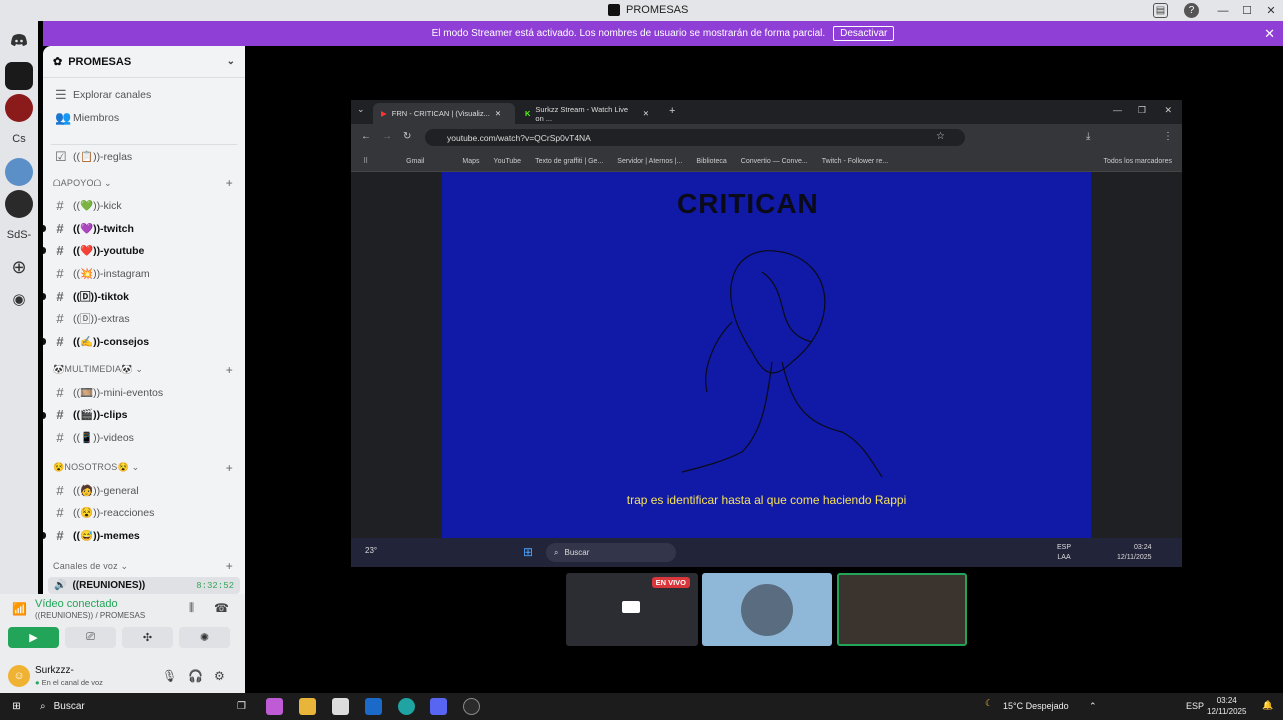 This screenshot has height=720, width=1283. I want to click on bookmark-item: Todos los marcadores, so click(1138, 161).